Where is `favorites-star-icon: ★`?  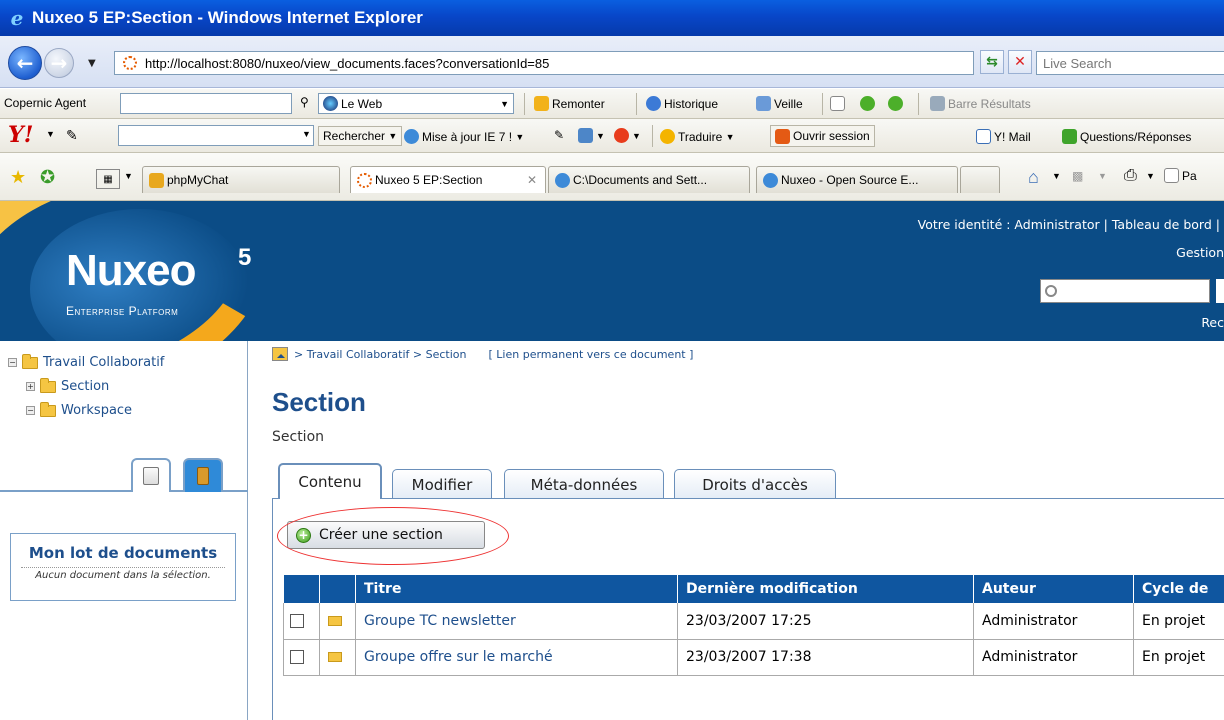
favorites-star-icon: ★ is located at coordinates (18, 177).